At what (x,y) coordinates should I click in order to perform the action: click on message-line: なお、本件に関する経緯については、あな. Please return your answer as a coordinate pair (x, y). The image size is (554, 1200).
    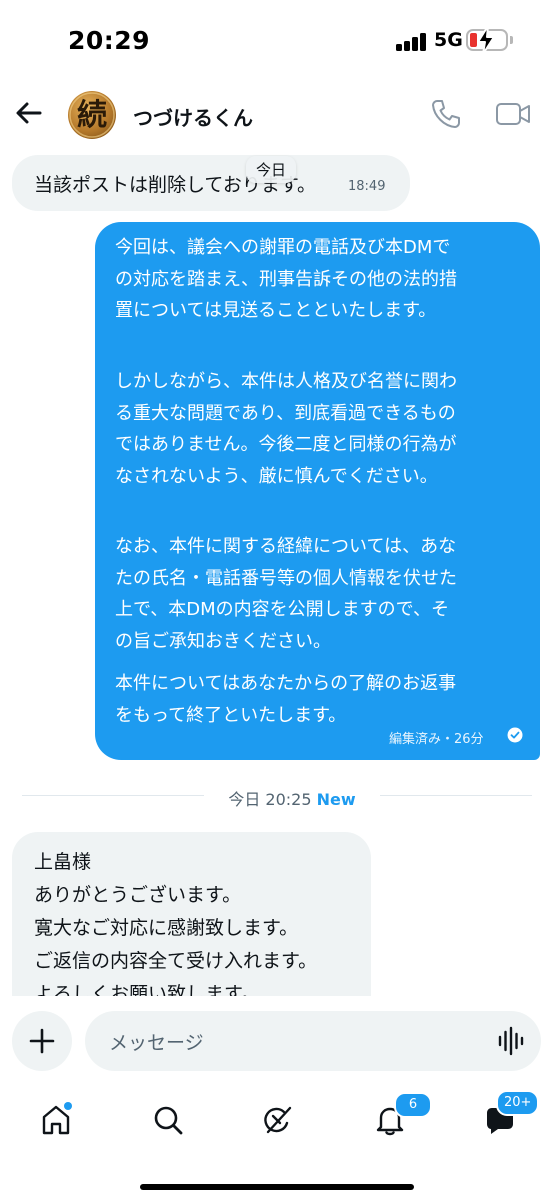
    Looking at the image, I should click on (286, 546).